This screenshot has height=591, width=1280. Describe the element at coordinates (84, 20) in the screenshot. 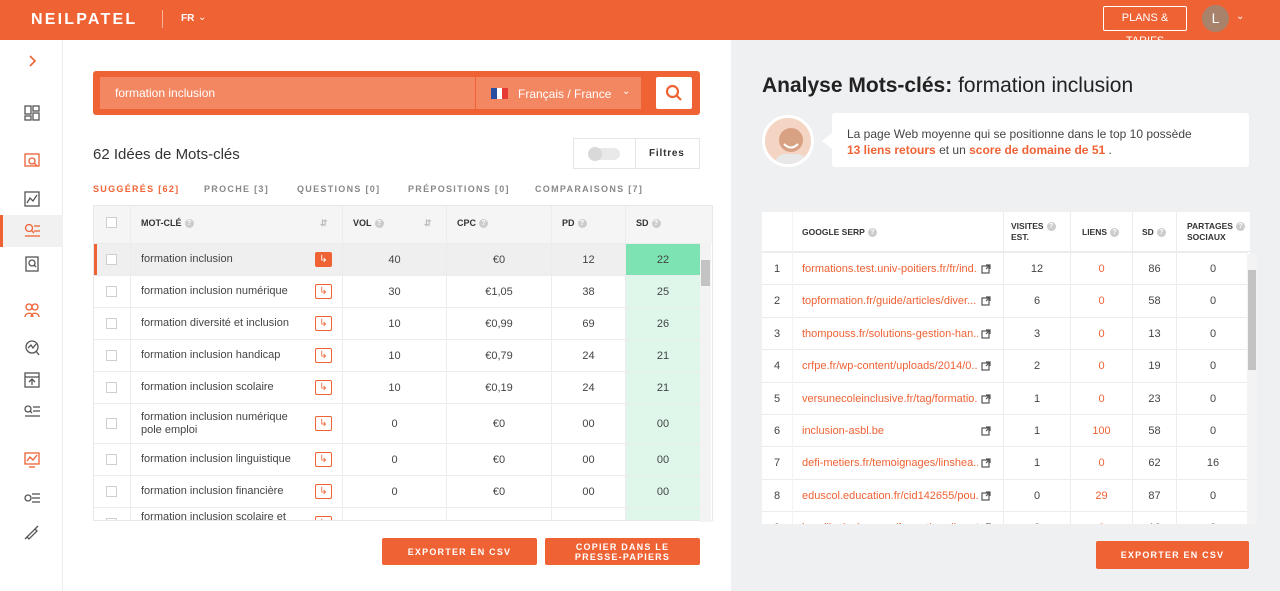

I see `neilpatel-logo: NEILPATEL` at that location.